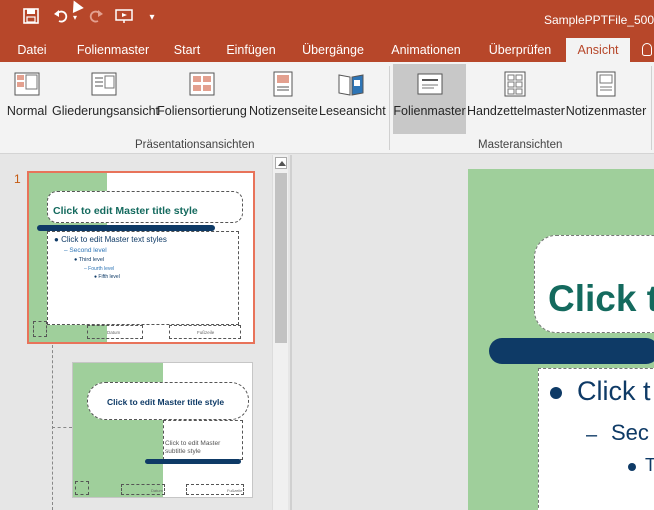 The image size is (654, 510). I want to click on reading-view-button: Leseansicht, so click(352, 99).